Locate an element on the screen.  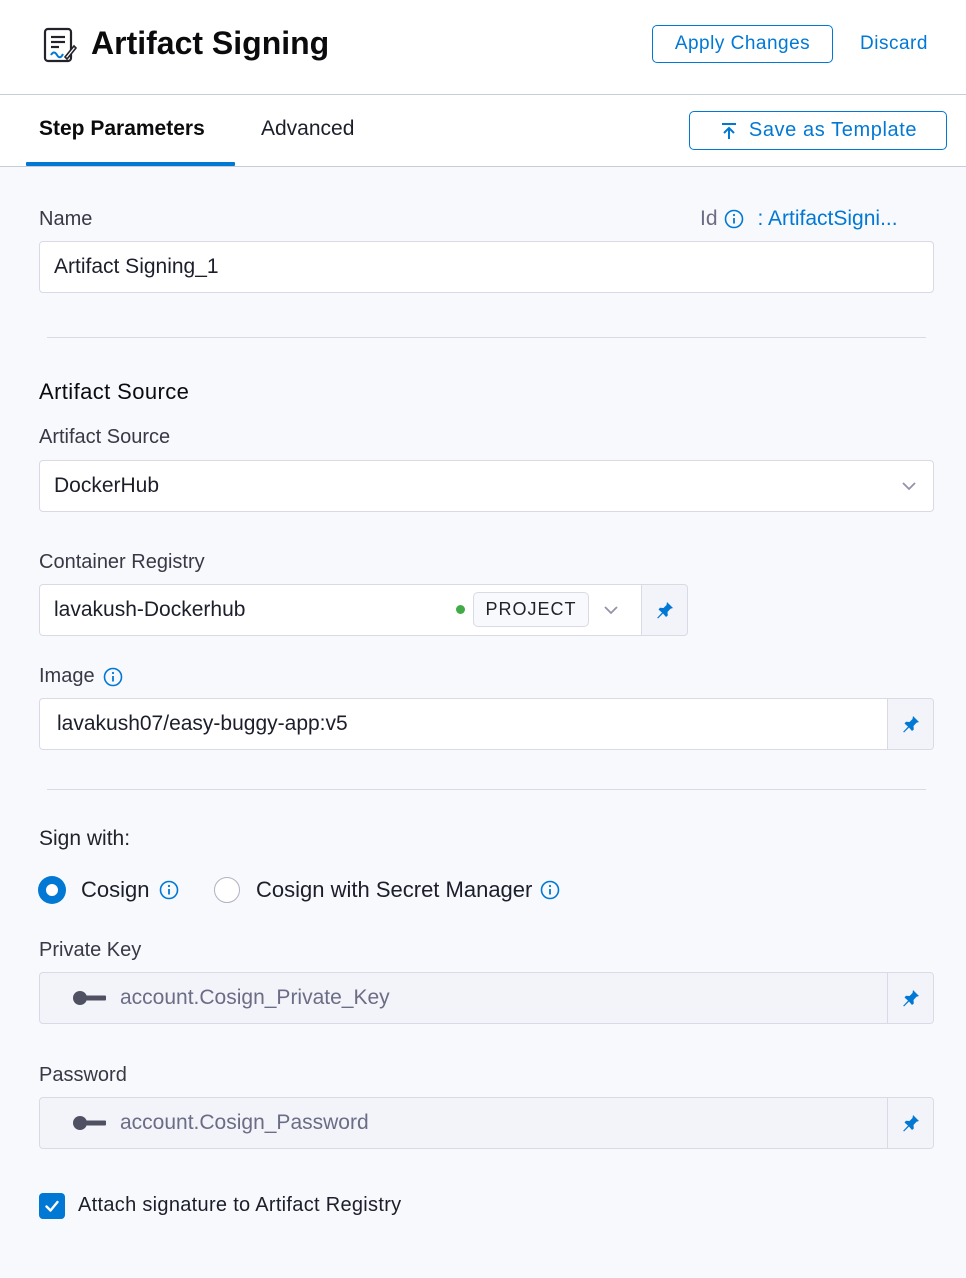
artifact-source-heading: Artifact Source is located at coordinates (114, 391).